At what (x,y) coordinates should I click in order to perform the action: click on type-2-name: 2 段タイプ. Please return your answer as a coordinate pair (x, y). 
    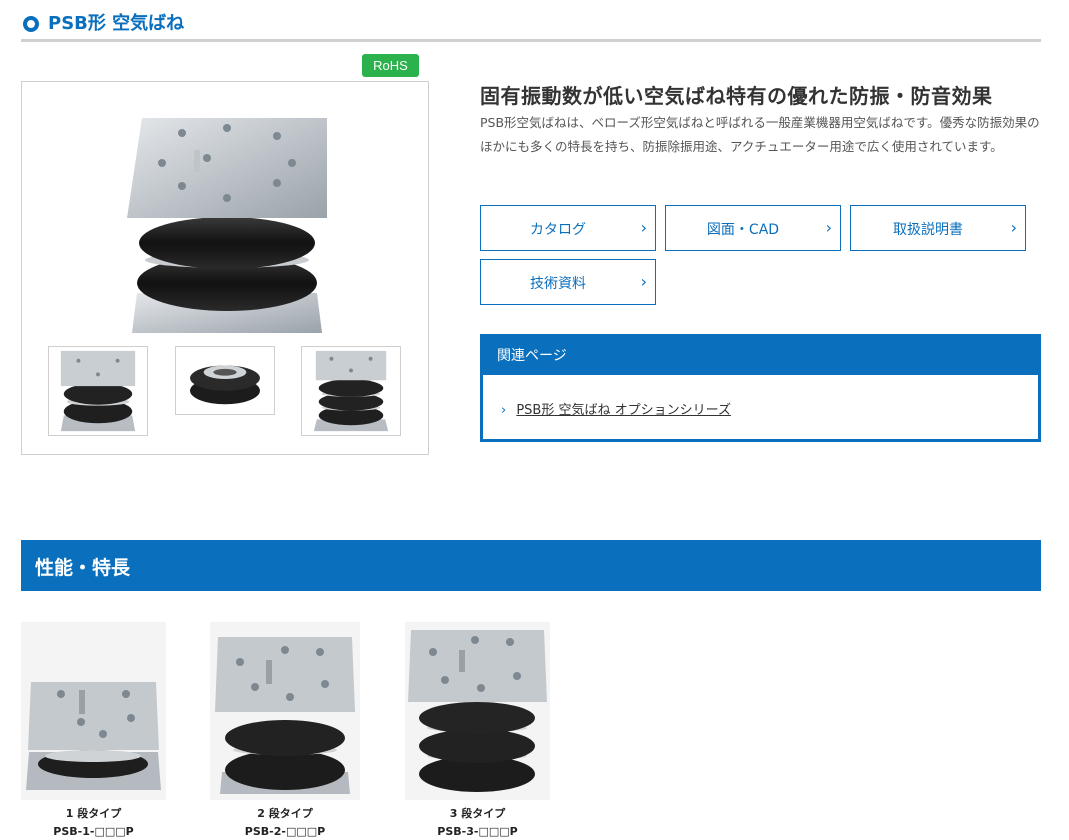
    Looking at the image, I should click on (285, 813).